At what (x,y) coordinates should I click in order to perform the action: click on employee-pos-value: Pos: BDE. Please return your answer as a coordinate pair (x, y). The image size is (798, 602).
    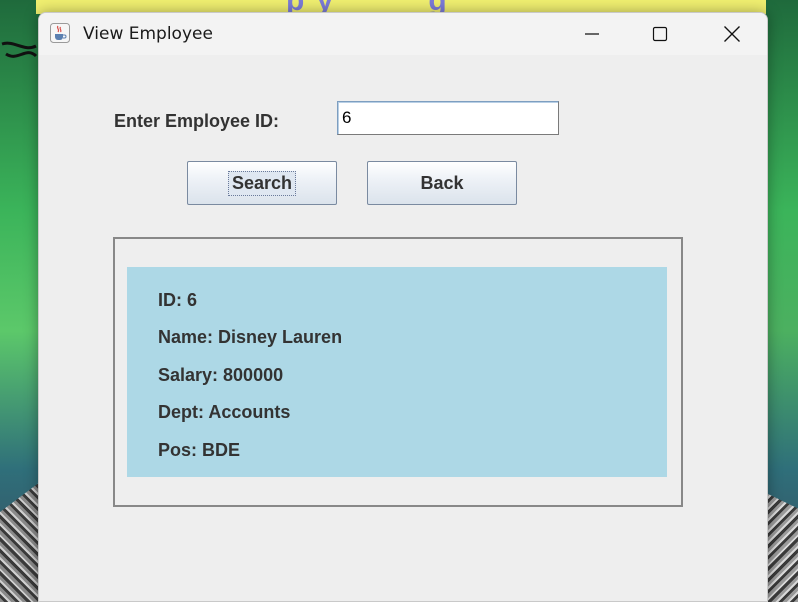
    Looking at the image, I should click on (199, 450).